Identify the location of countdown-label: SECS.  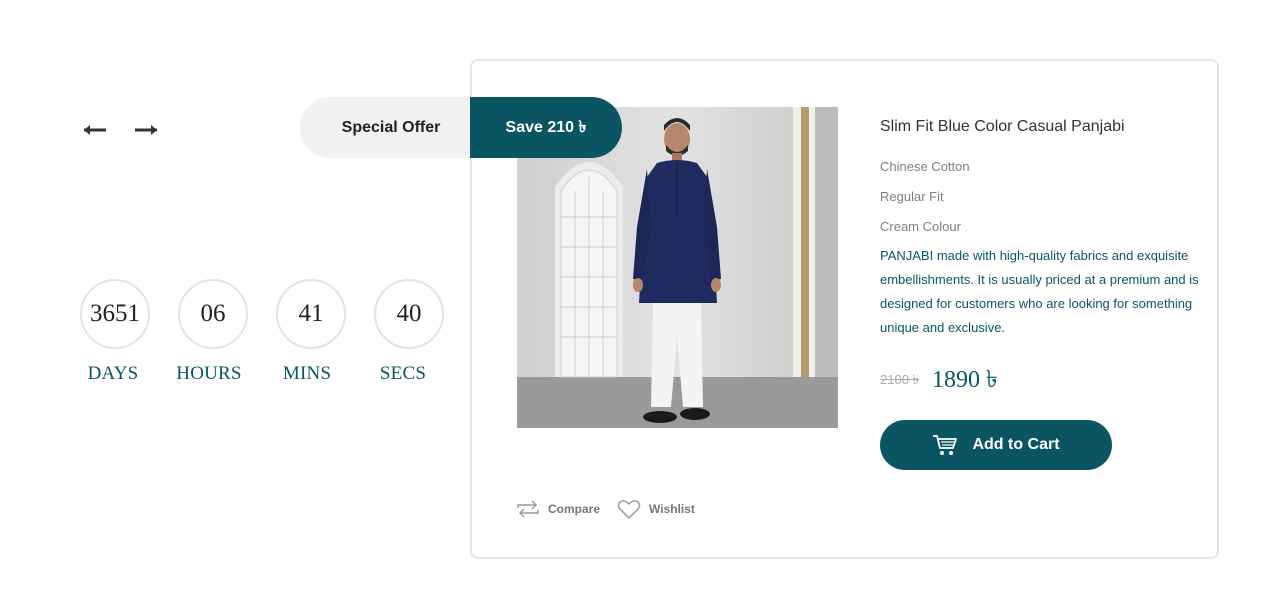
(403, 373).